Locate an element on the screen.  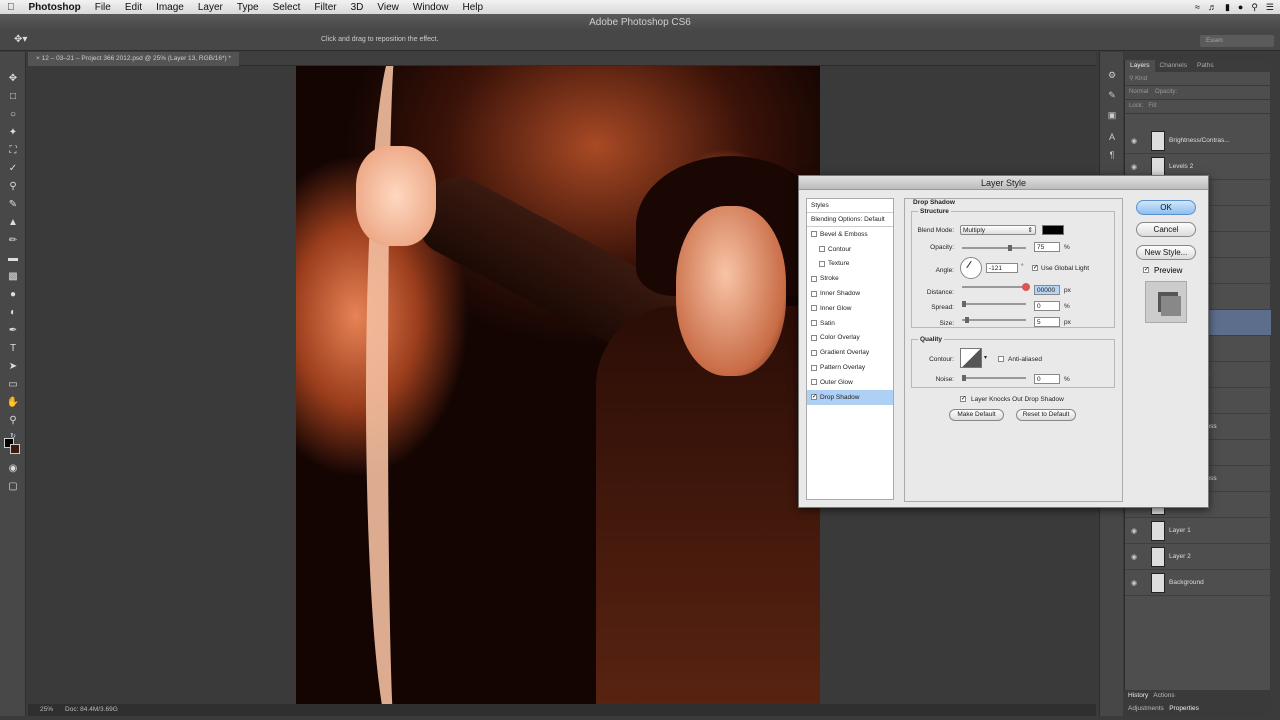
distance-slider is located at coordinates (996, 287).